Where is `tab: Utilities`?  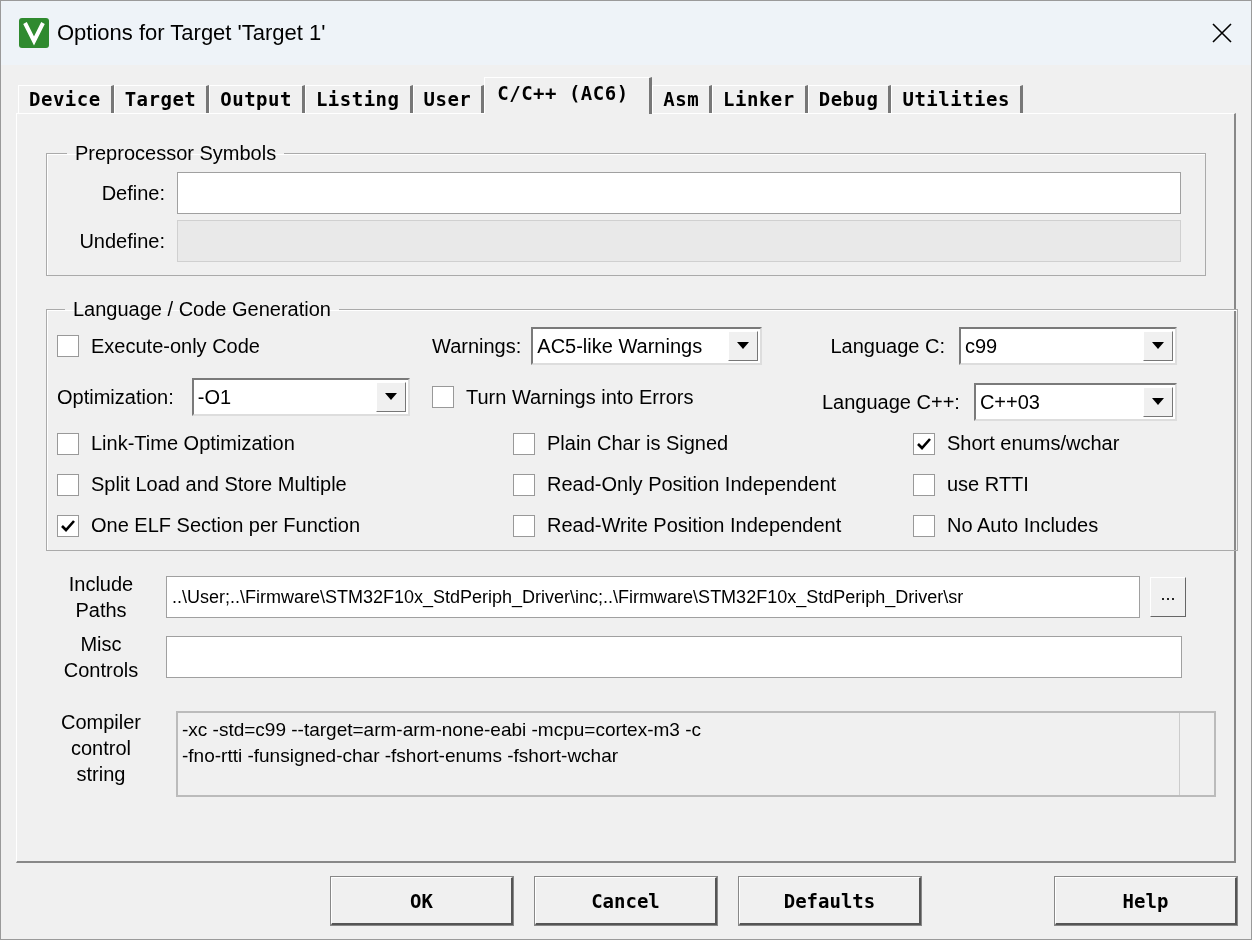
tab: Utilities is located at coordinates (957, 99).